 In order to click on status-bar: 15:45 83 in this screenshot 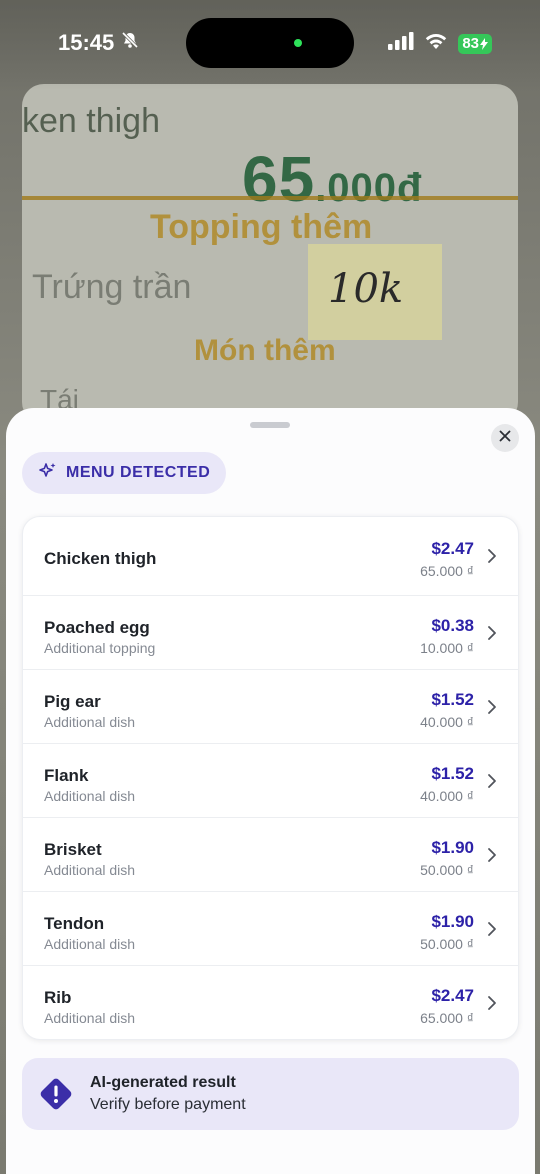, I will do `click(270, 44)`.